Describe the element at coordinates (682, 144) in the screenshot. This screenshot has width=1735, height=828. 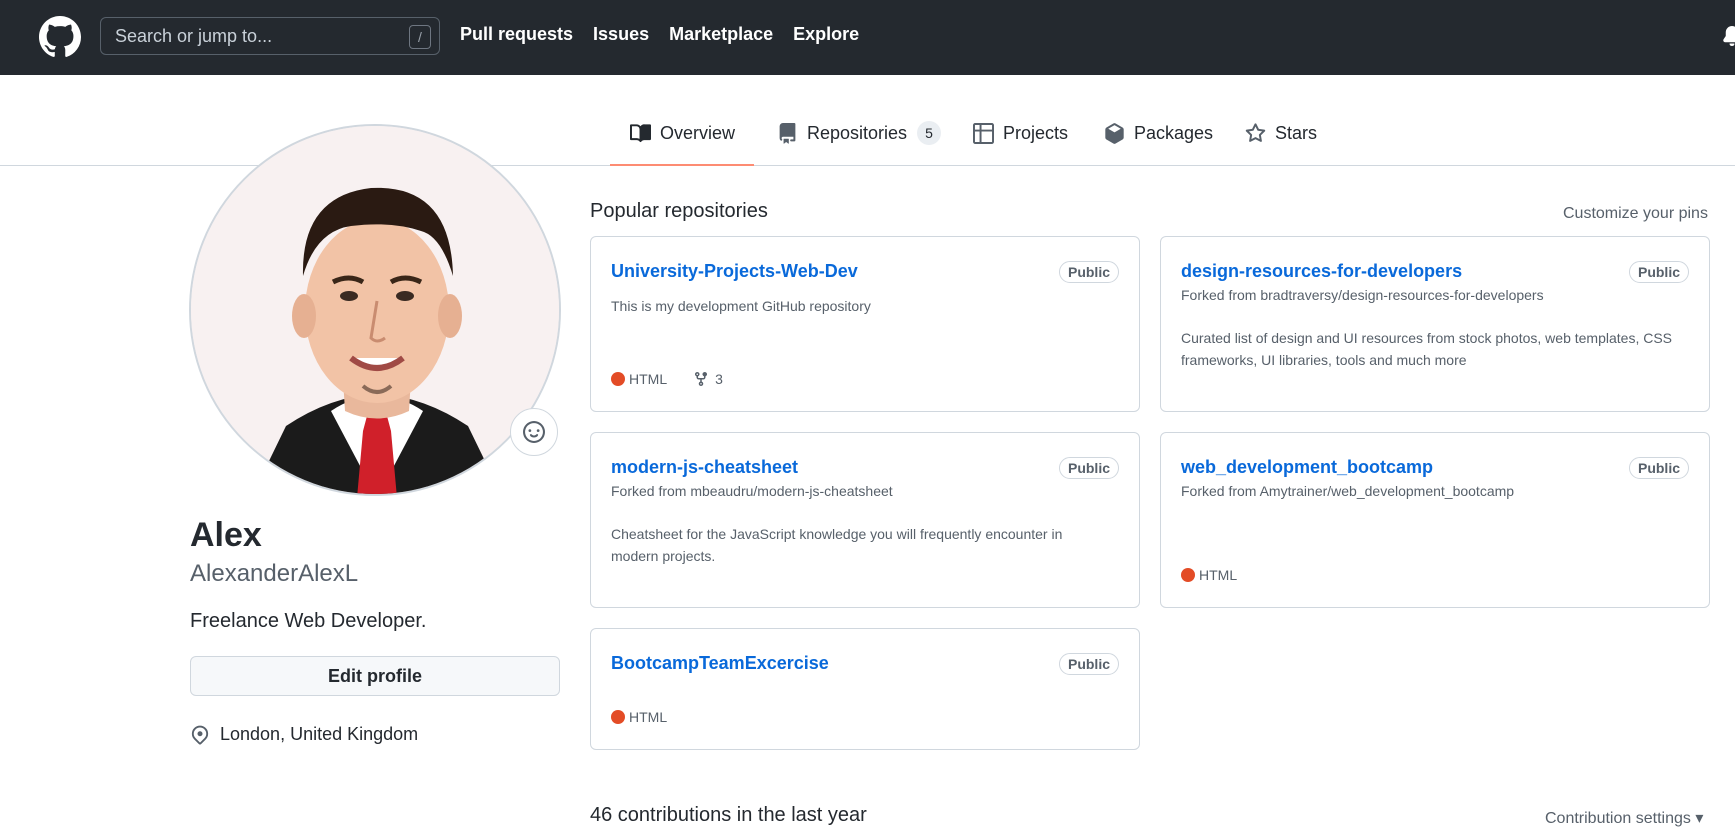
I see `tab-overview: Overview` at that location.